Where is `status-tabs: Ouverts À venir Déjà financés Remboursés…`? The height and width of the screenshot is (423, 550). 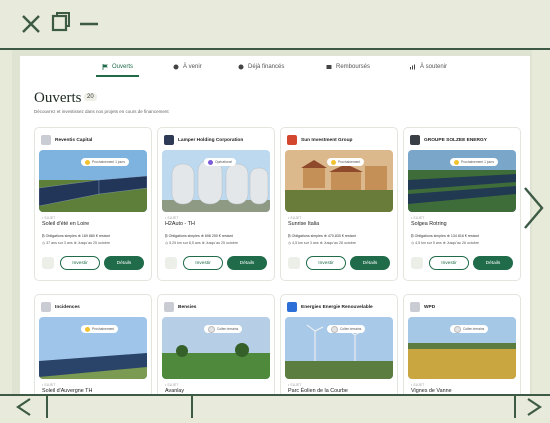
status-tabs: Ouverts À venir Déjà financés Remboursés… is located at coordinates (275, 72).